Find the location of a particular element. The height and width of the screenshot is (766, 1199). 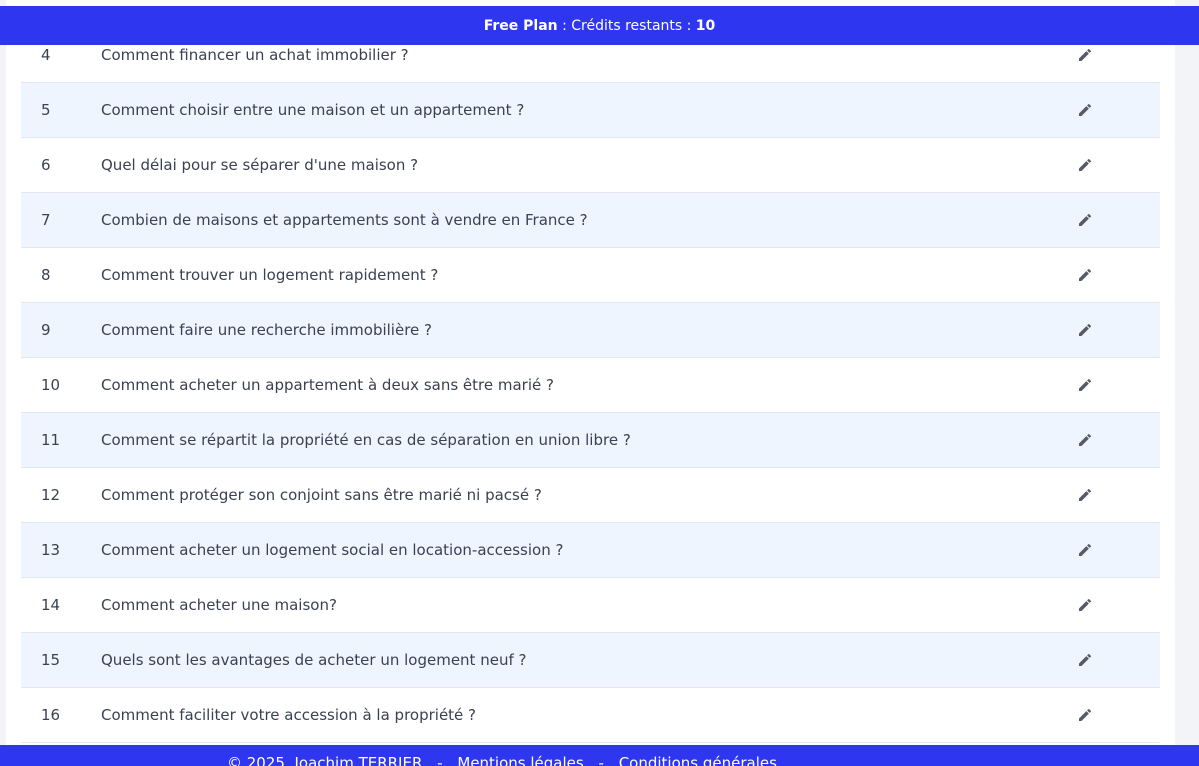

question-number: 4 is located at coordinates (46, 55).